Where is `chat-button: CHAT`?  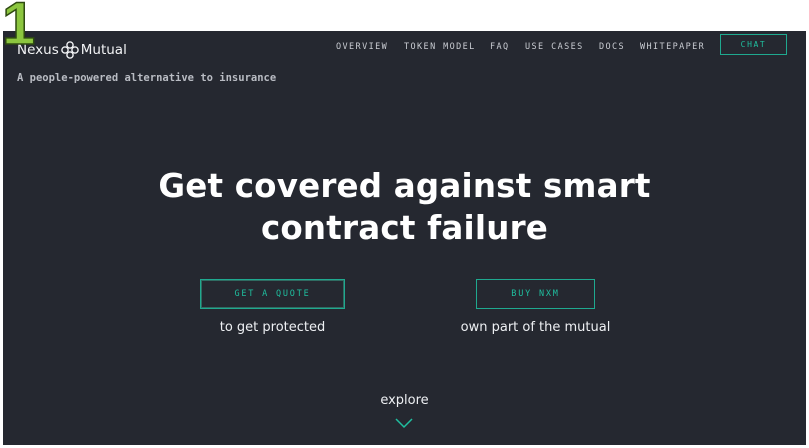
chat-button: CHAT is located at coordinates (753, 44).